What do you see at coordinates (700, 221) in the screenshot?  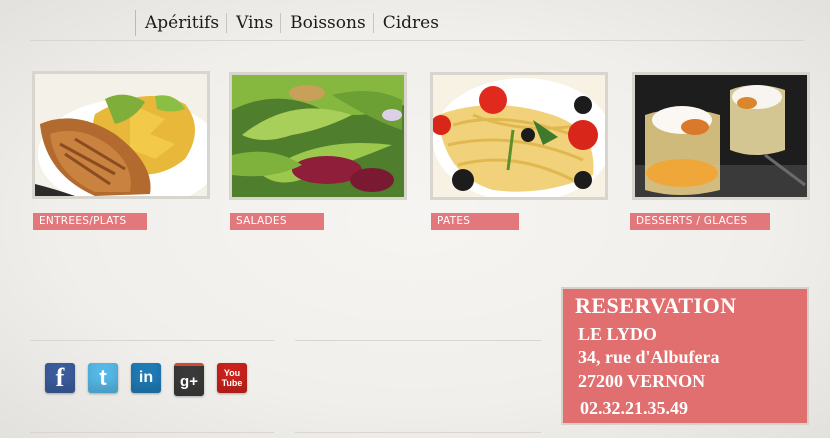 I see `category-desserts-glaces: DESSERTS / GLACES` at bounding box center [700, 221].